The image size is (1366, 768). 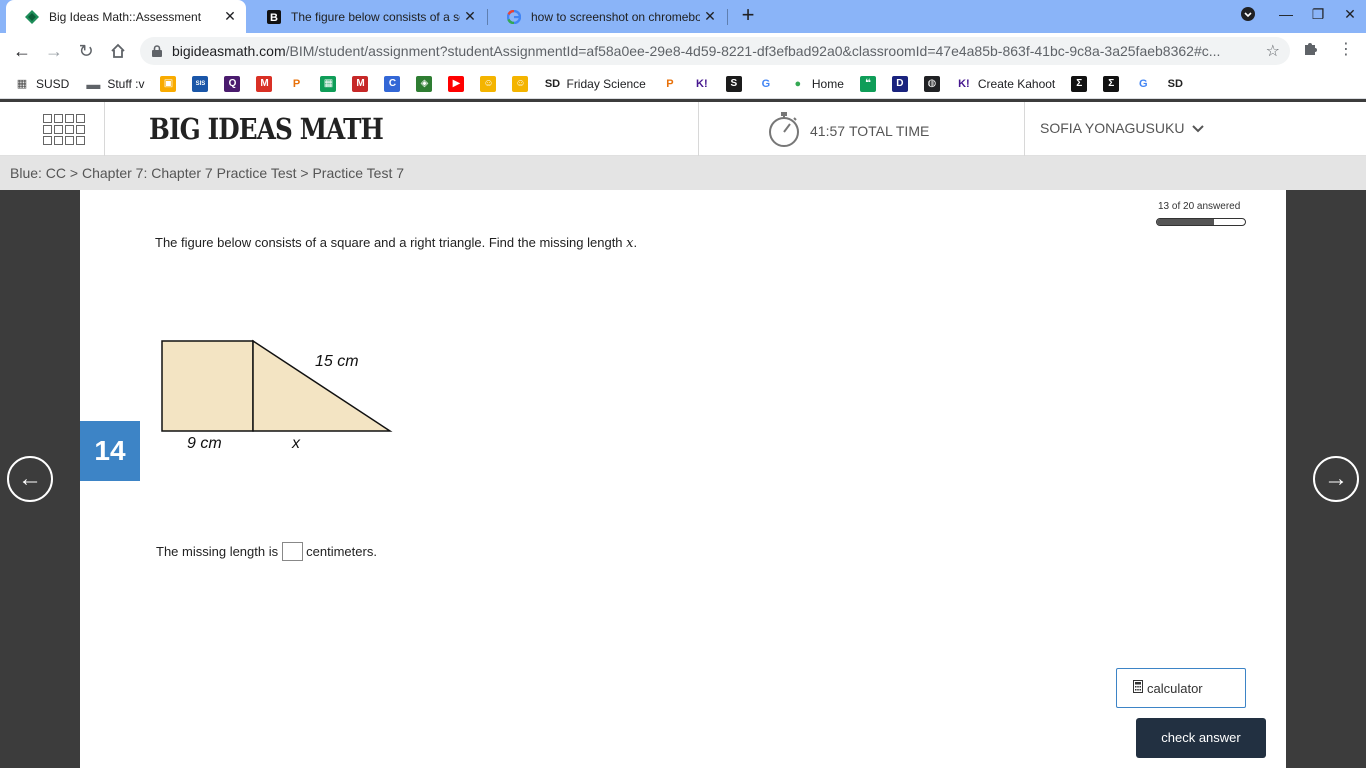 I want to click on bookmark-item: ◈, so click(x=424, y=83).